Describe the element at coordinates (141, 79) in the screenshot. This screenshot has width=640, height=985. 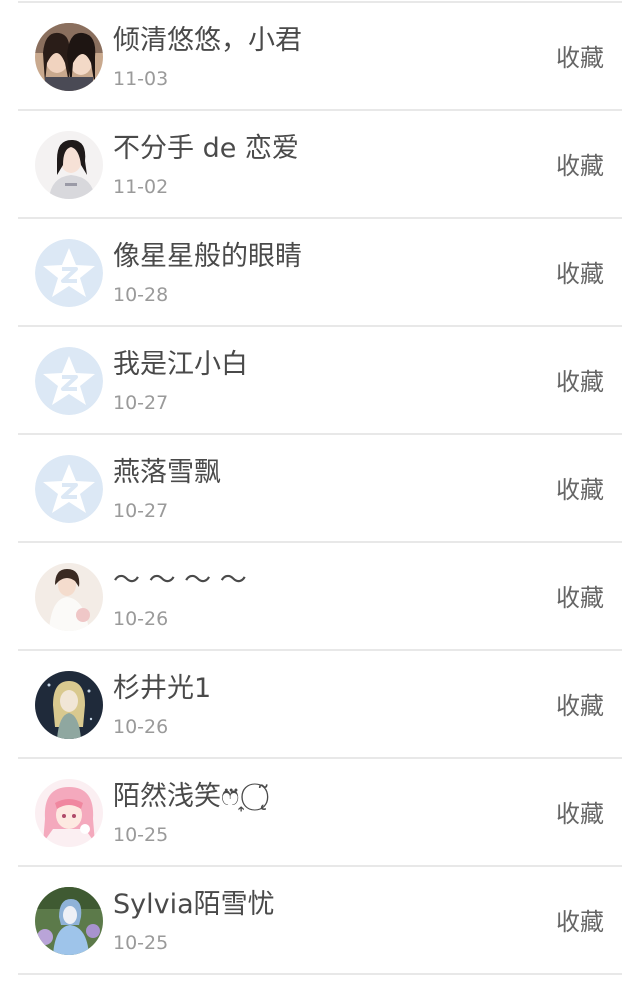
I see `friend-date: 11-03` at that location.